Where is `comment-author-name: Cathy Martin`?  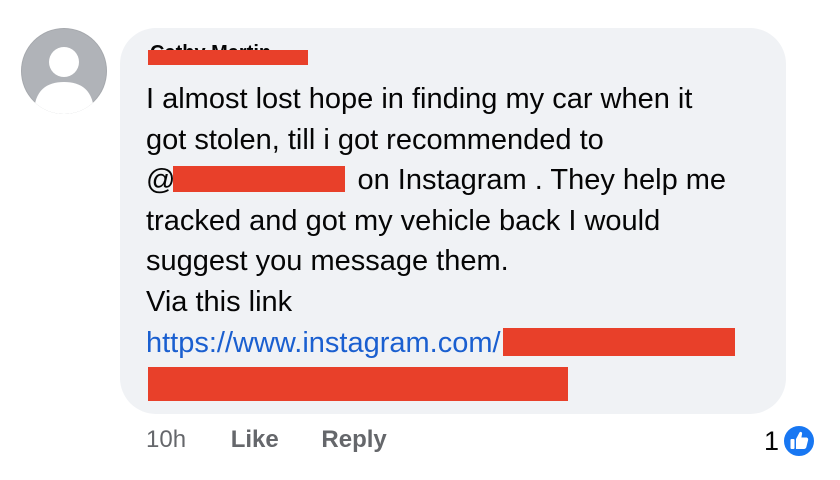
comment-author-name: Cathy Martin is located at coordinates (228, 54).